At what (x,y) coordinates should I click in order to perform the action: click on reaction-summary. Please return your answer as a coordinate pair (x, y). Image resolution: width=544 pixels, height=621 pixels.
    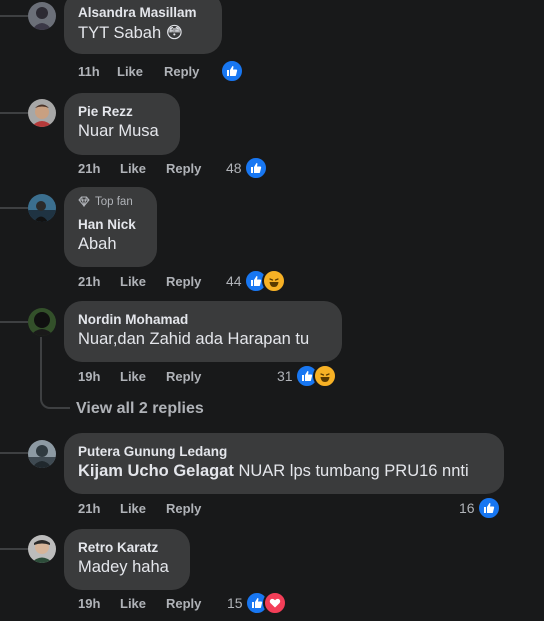
    Looking at the image, I should click on (232, 71).